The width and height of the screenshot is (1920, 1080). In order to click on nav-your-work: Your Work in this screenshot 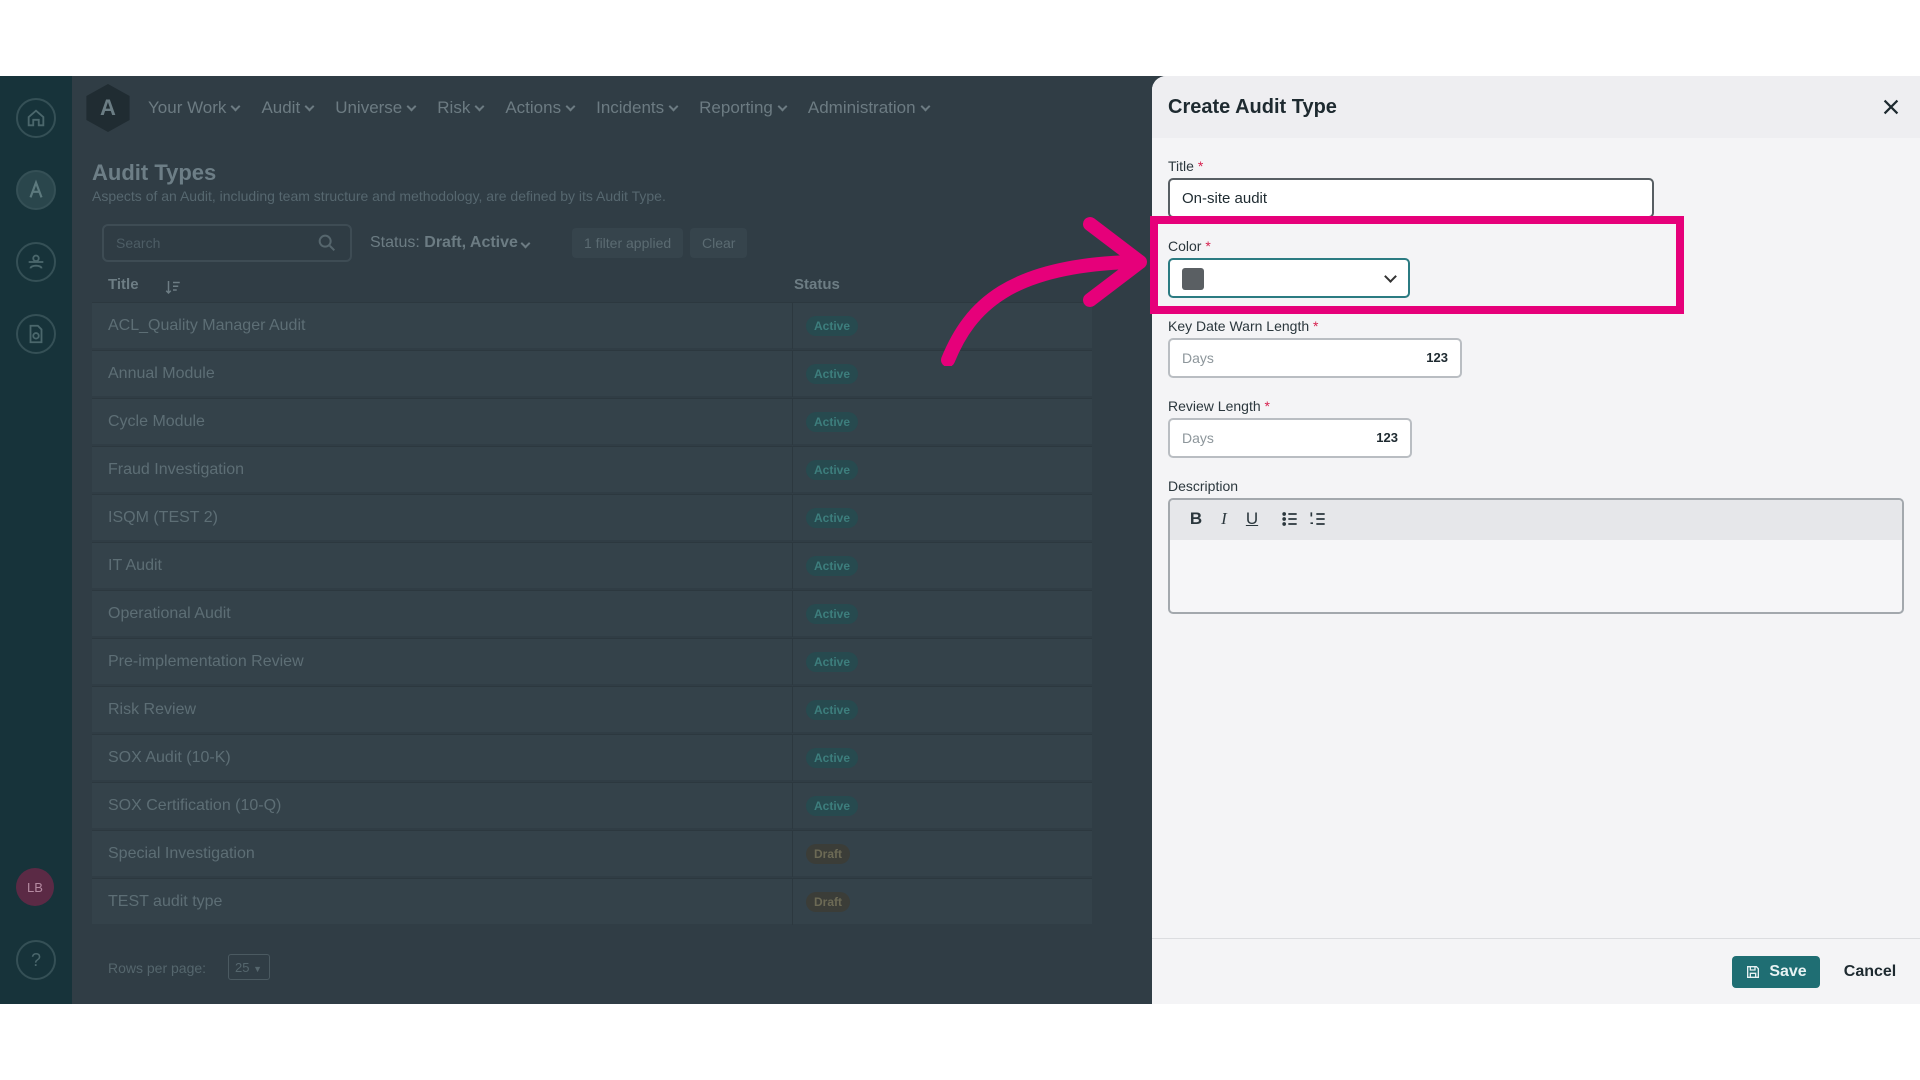, I will do `click(194, 108)`.